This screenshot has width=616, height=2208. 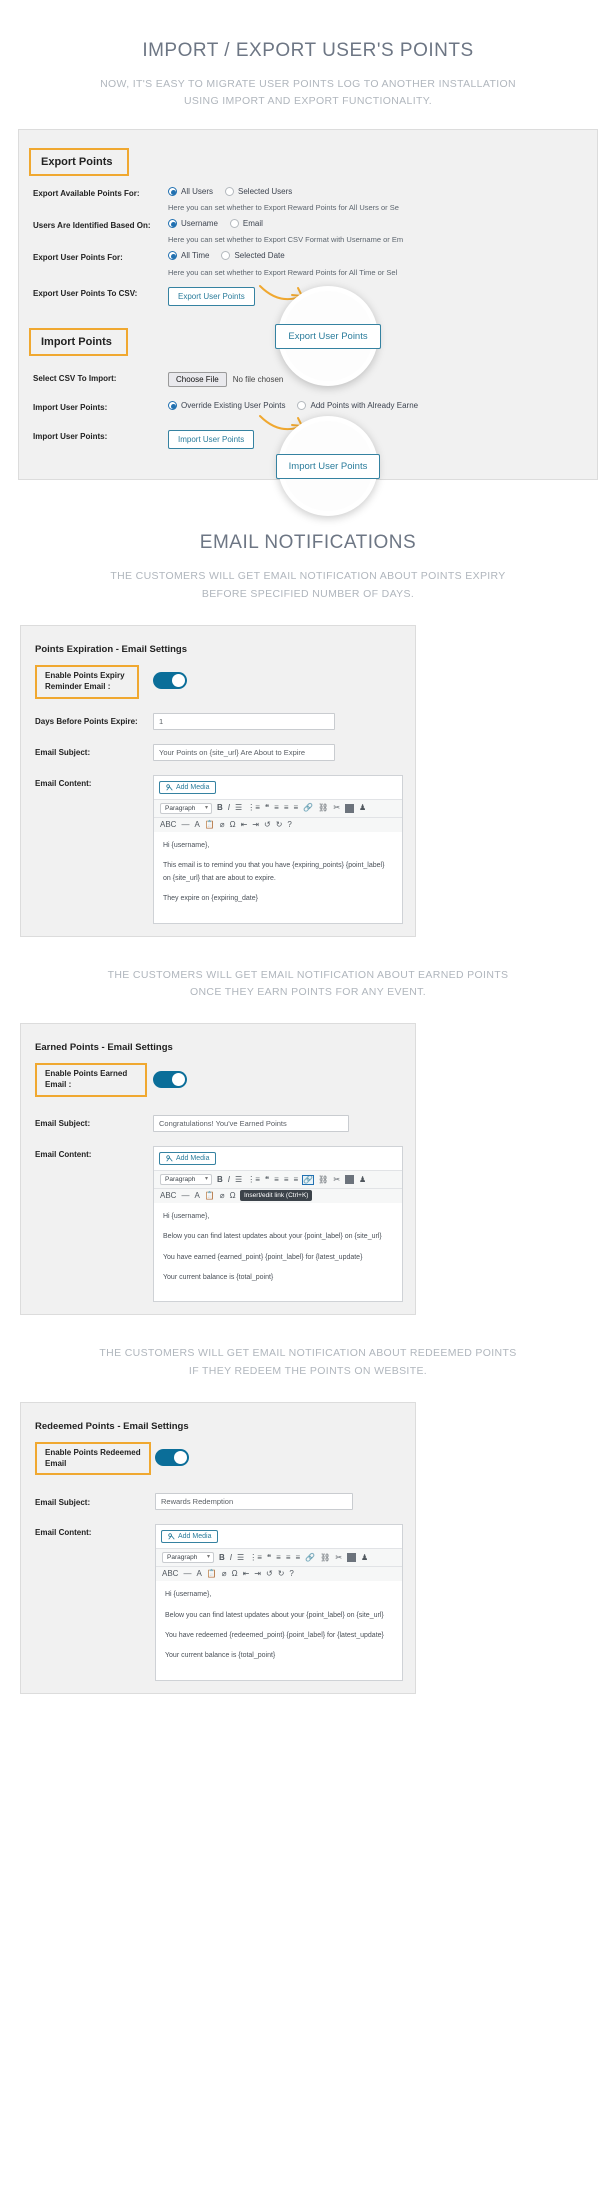 What do you see at coordinates (190, 191) in the screenshot?
I see `radio-all-users: All Users` at bounding box center [190, 191].